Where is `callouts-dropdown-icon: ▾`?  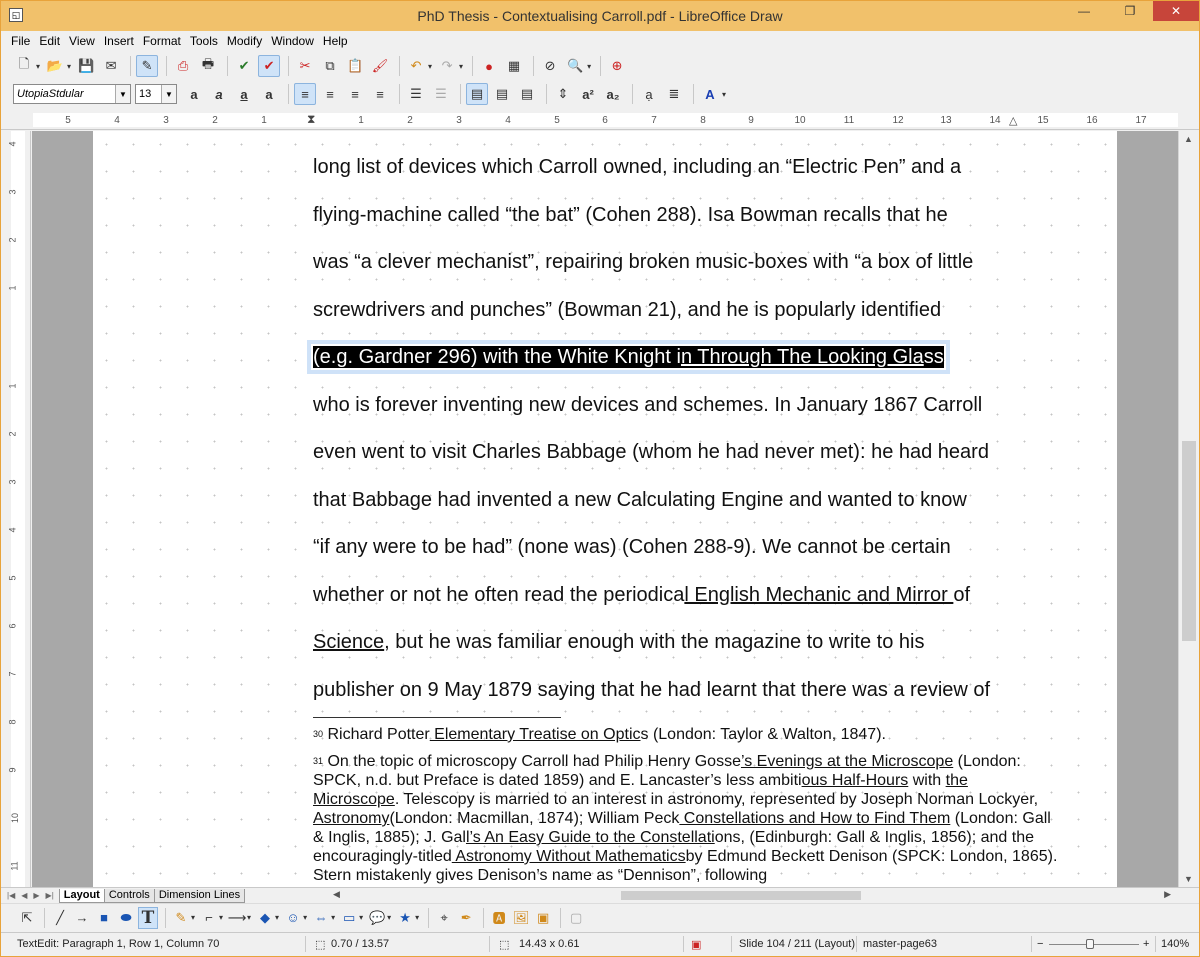 callouts-dropdown-icon: ▾ is located at coordinates (389, 917).